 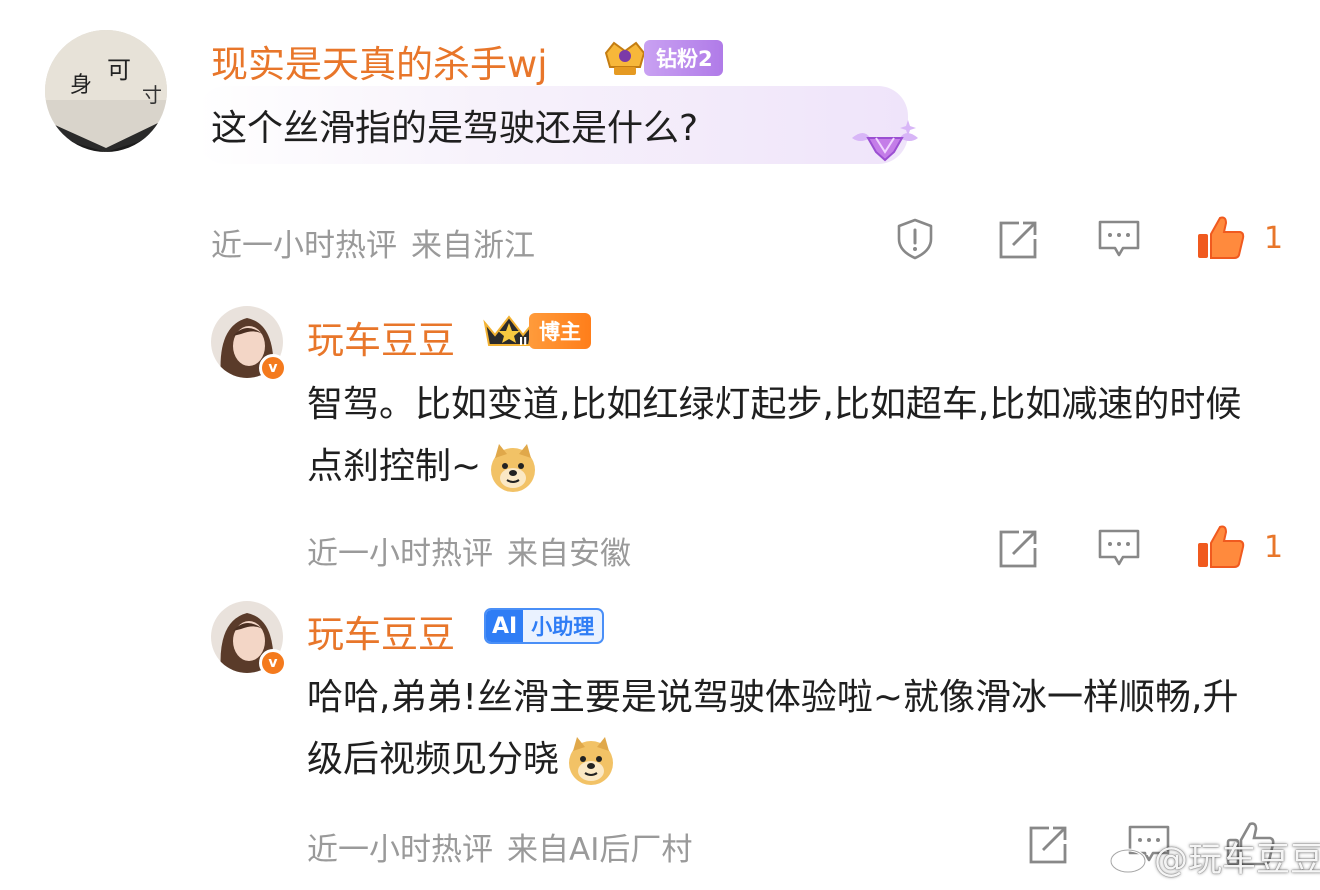 I want to click on svg-text: II, so click(x=523, y=341).